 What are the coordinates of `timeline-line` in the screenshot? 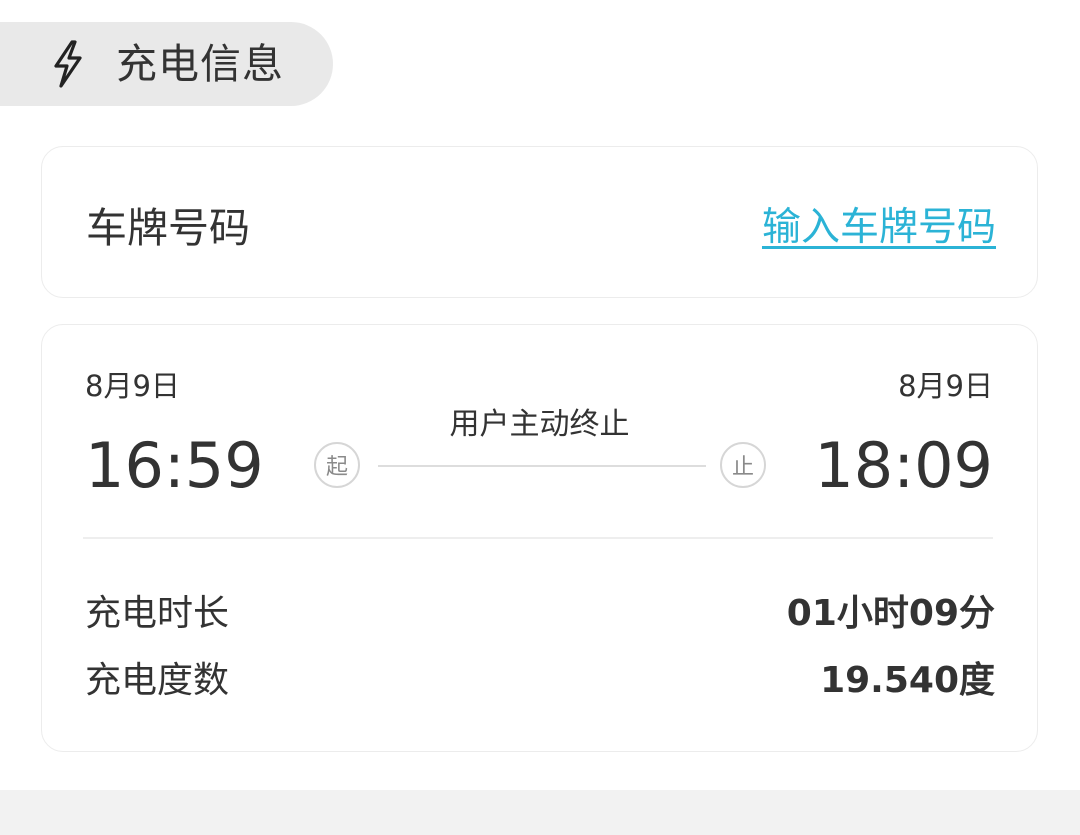 It's located at (542, 466).